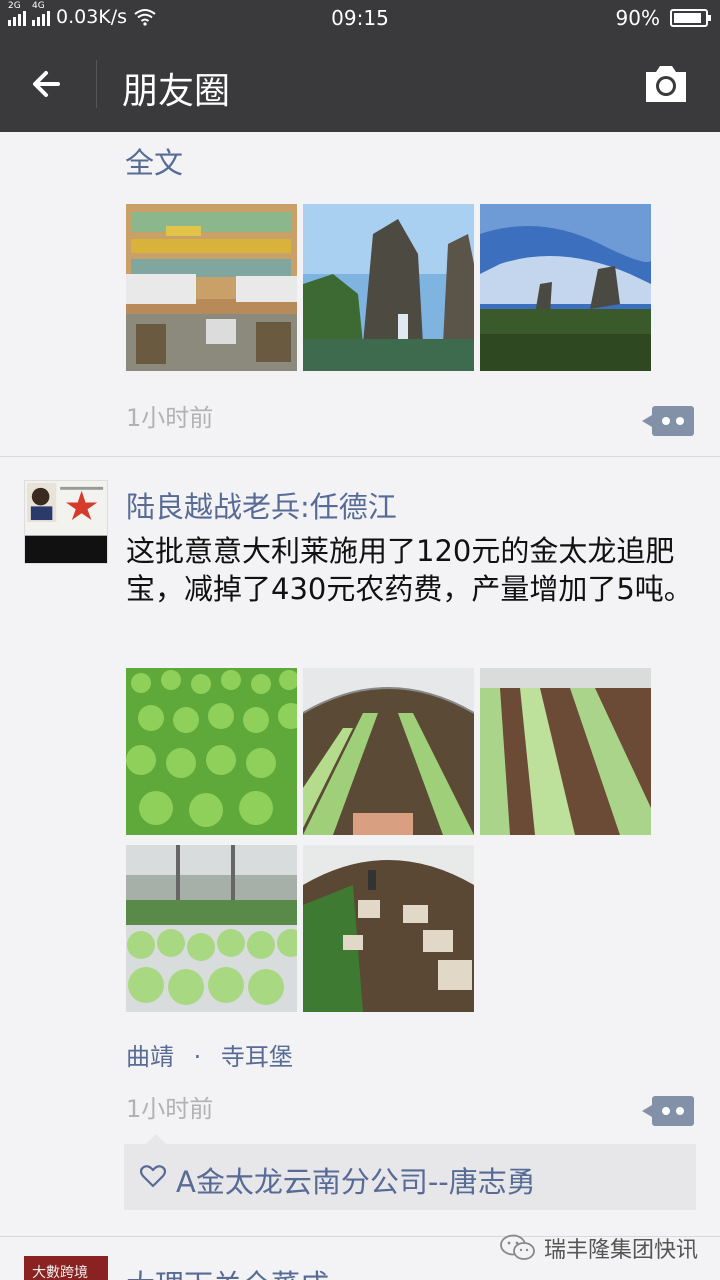 This screenshot has width=720, height=1280. Describe the element at coordinates (620, 1250) in the screenshot. I see `watermark-text: 瑞丰隆集团快讯` at that location.